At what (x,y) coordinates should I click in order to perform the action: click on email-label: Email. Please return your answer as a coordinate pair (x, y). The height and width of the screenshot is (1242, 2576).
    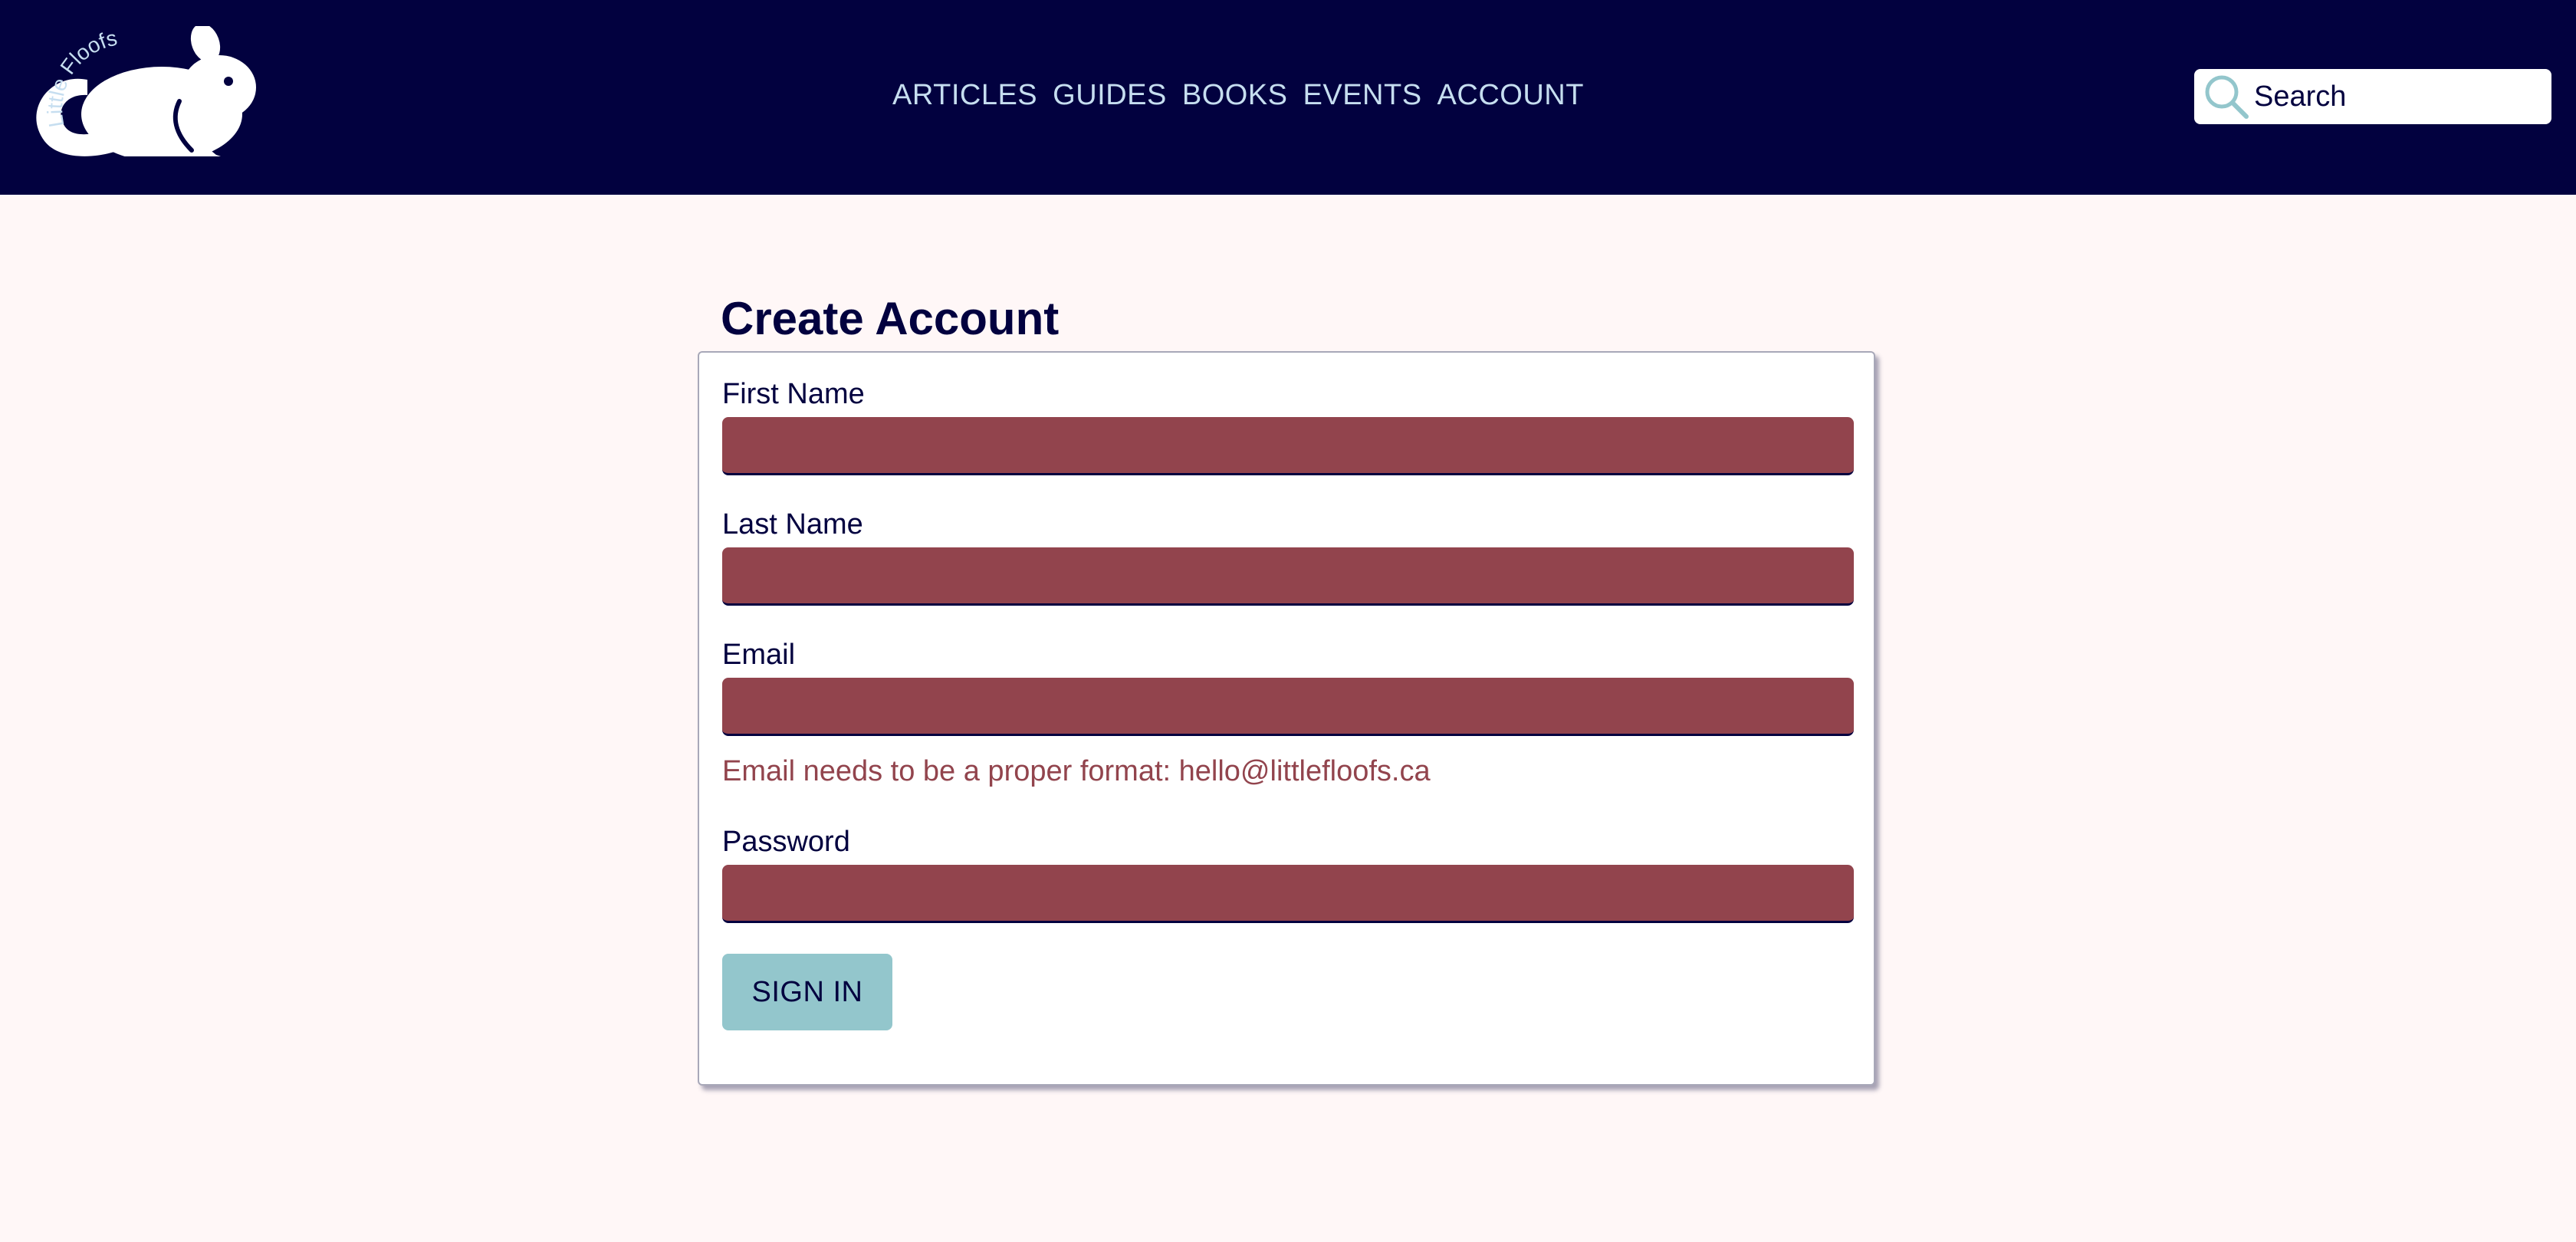
    Looking at the image, I should click on (759, 655).